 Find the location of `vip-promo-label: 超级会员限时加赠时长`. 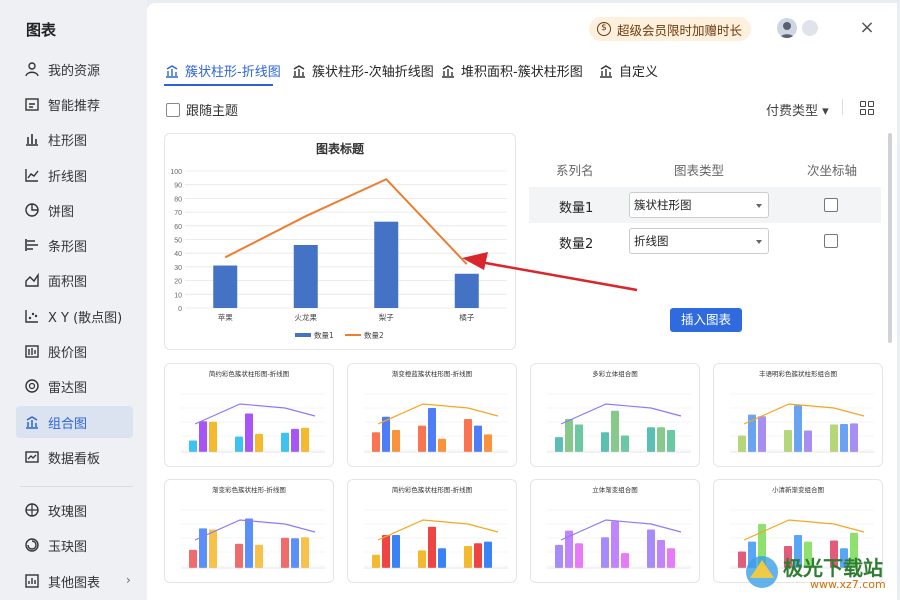

vip-promo-label: 超级会员限时加赠时长 is located at coordinates (680, 30).